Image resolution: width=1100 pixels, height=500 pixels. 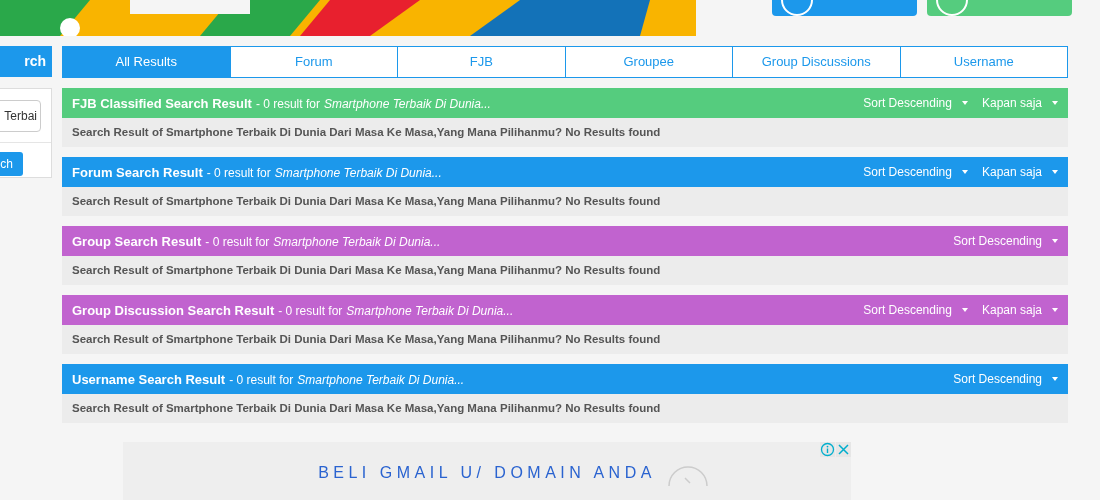 What do you see at coordinates (149, 379) in the screenshot?
I see `section-title: Username Search Result` at bounding box center [149, 379].